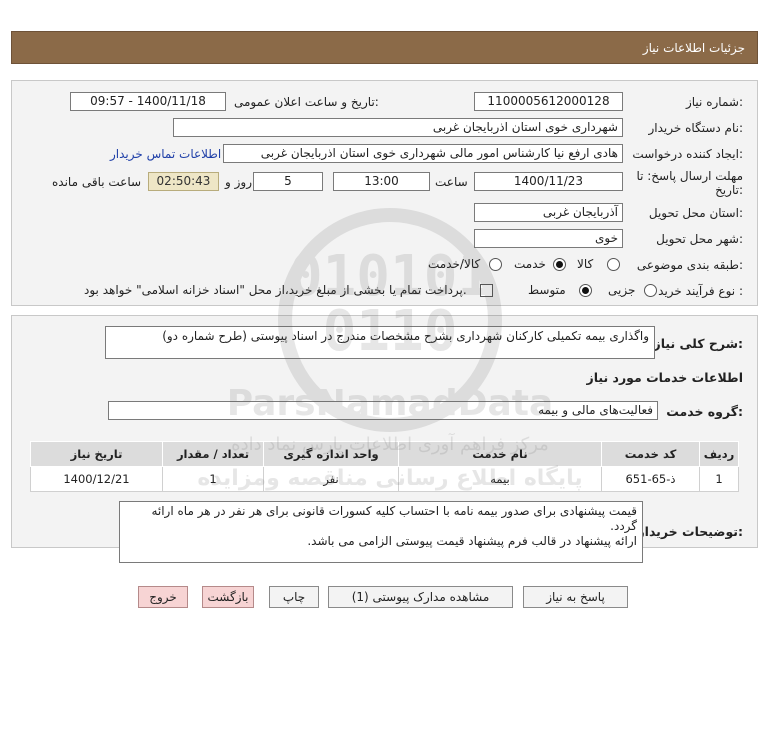 The height and width of the screenshot is (745, 770). What do you see at coordinates (383, 410) in the screenshot?
I see `service-group-field: فعالیت‌های مالی و بیمه` at bounding box center [383, 410].